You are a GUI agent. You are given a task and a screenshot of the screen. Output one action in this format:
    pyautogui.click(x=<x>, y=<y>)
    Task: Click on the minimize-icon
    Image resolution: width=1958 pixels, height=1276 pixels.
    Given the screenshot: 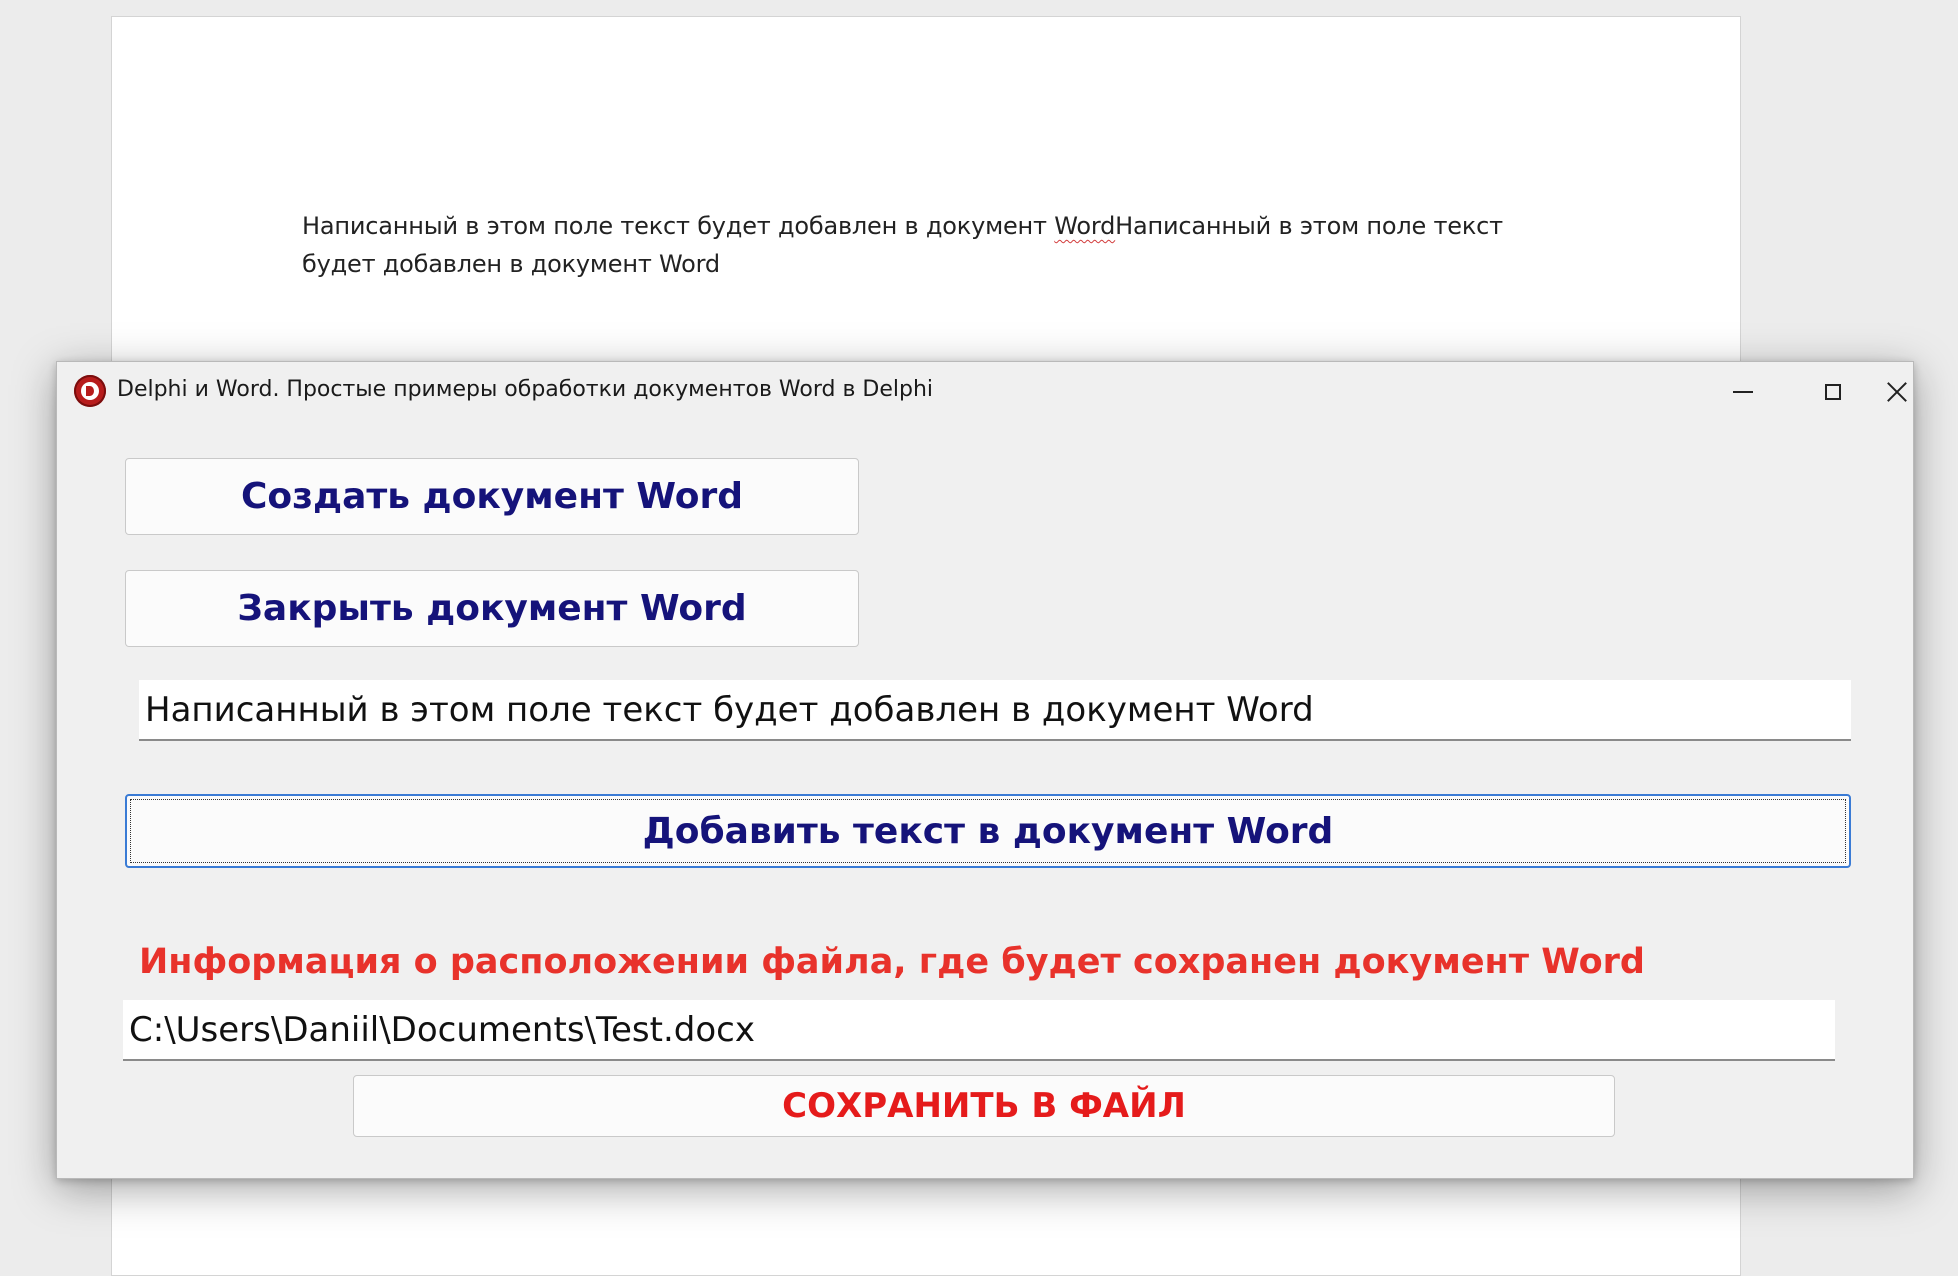 What is the action you would take?
    pyautogui.click(x=1743, y=392)
    